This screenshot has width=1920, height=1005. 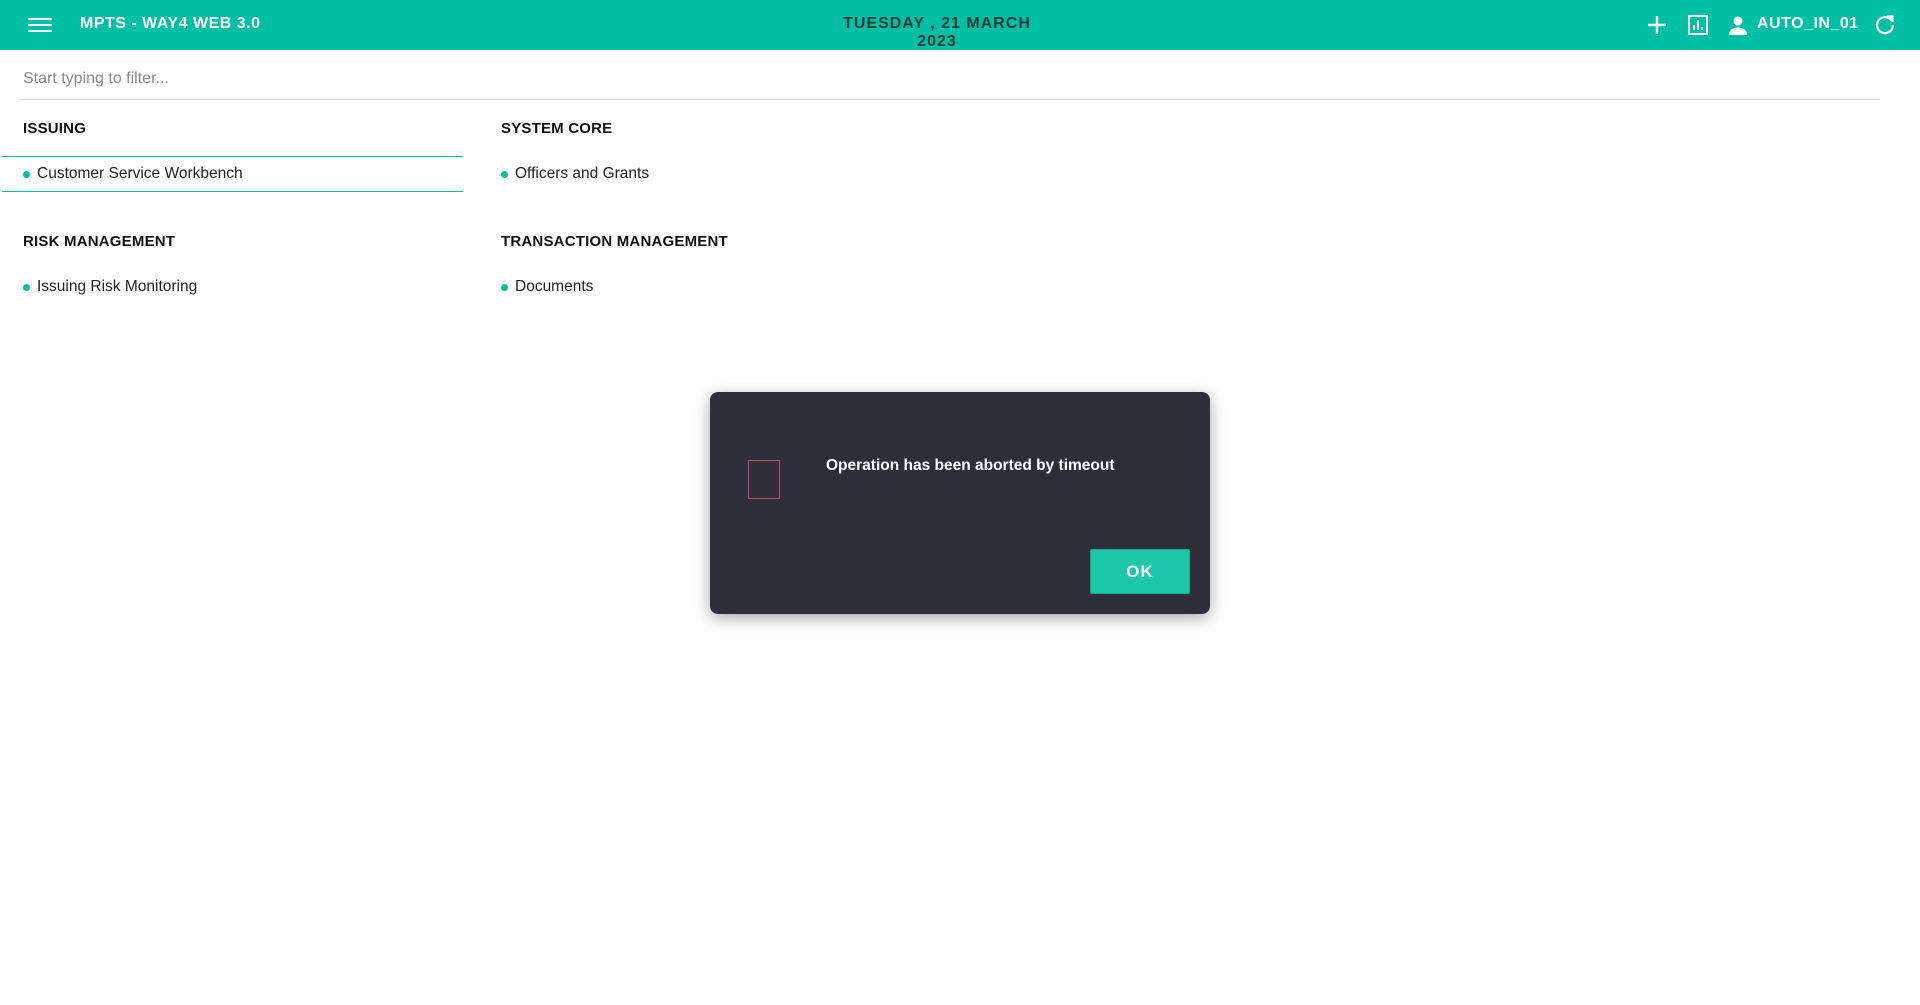 I want to click on menu-item-officers-and-grants: Officers and Grants, so click(x=711, y=174).